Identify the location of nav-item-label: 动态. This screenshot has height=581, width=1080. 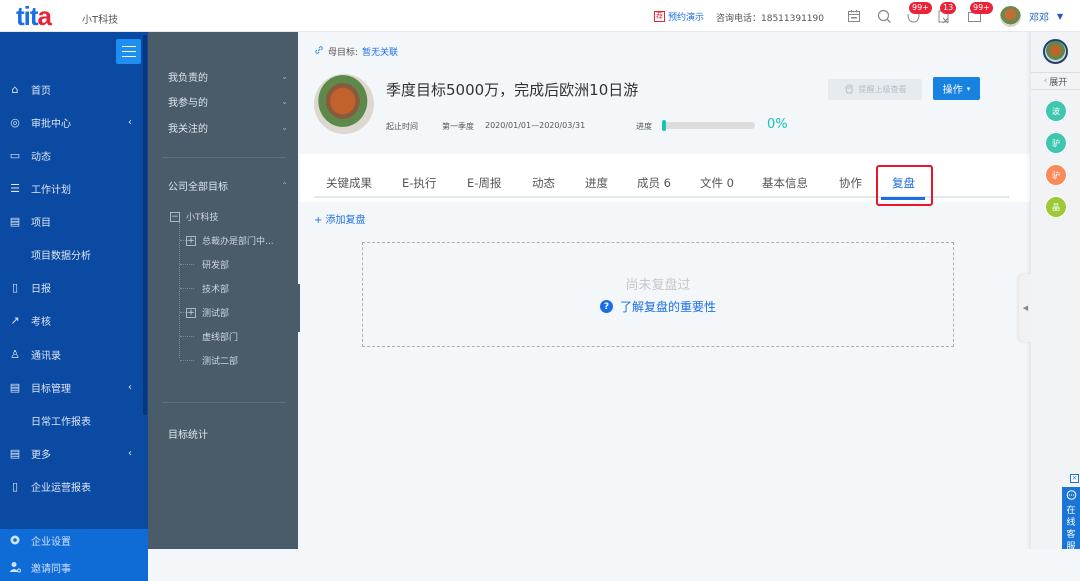
(41, 157).